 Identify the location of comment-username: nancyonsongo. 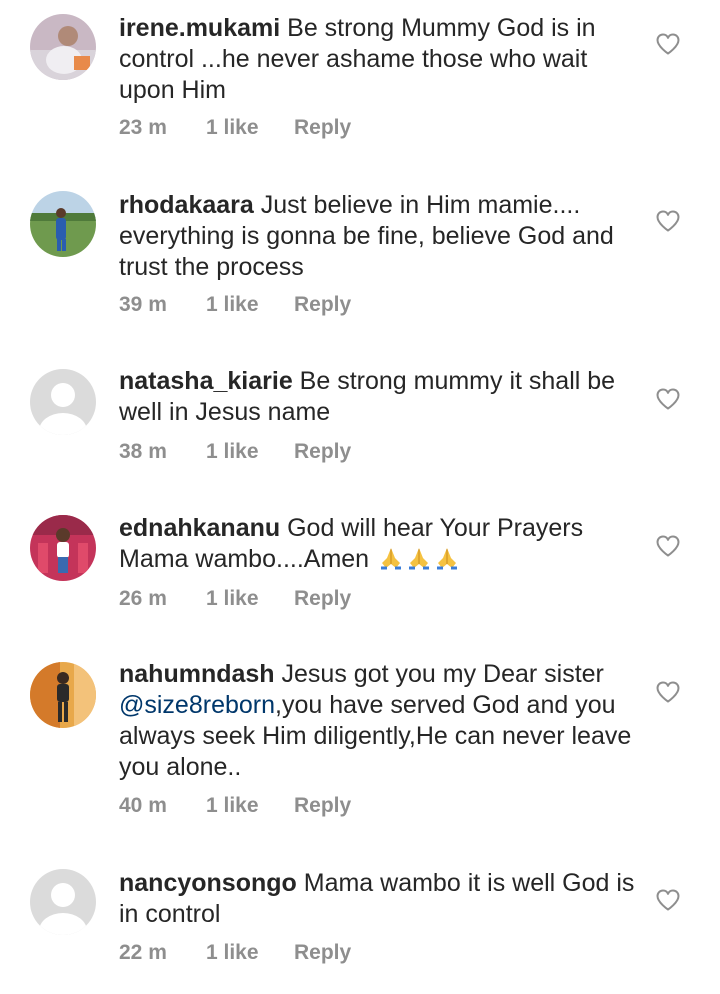
(208, 883).